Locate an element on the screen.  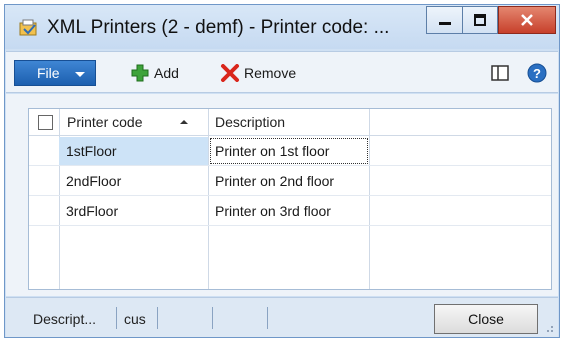
column-header-printer-code: Printer code is located at coordinates (104, 122).